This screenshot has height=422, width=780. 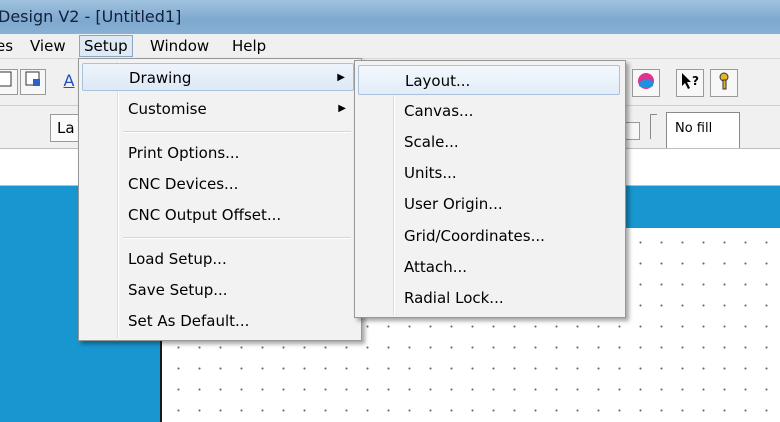 I want to click on menu-setup: Setup, so click(x=106, y=46).